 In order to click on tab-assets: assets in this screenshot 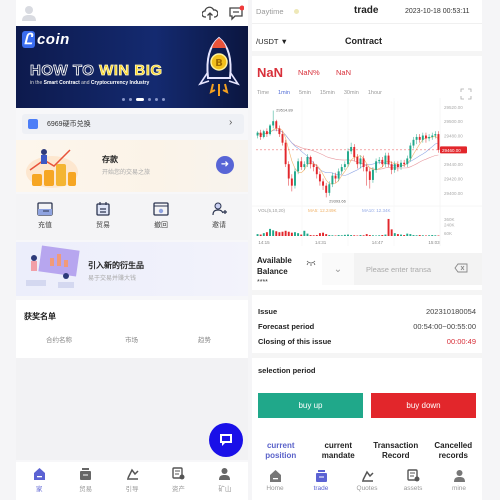, I will do `click(413, 482)`.